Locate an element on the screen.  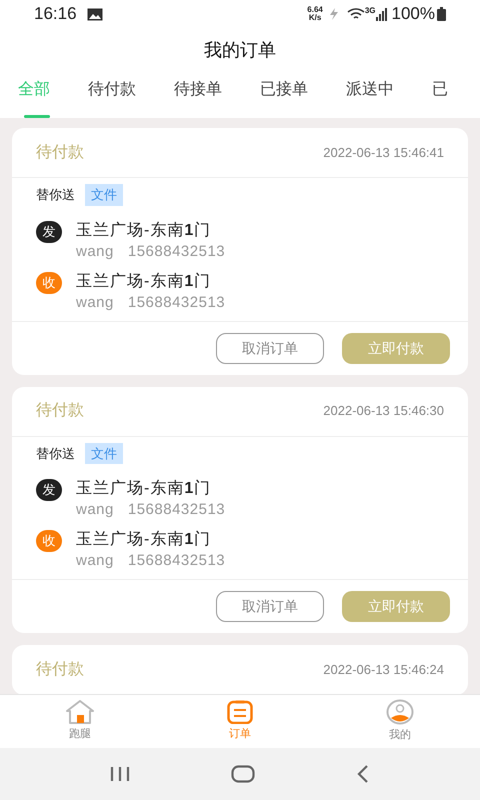
clock-text: 16:16 is located at coordinates (55, 14).